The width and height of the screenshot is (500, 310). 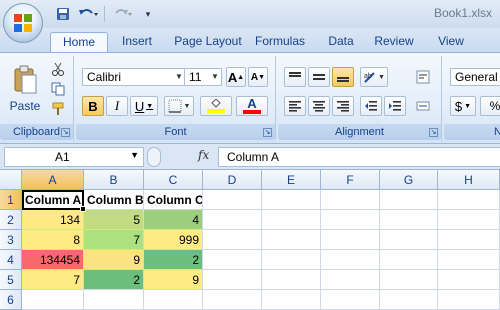 What do you see at coordinates (343, 77) in the screenshot?
I see `align-bottom-button` at bounding box center [343, 77].